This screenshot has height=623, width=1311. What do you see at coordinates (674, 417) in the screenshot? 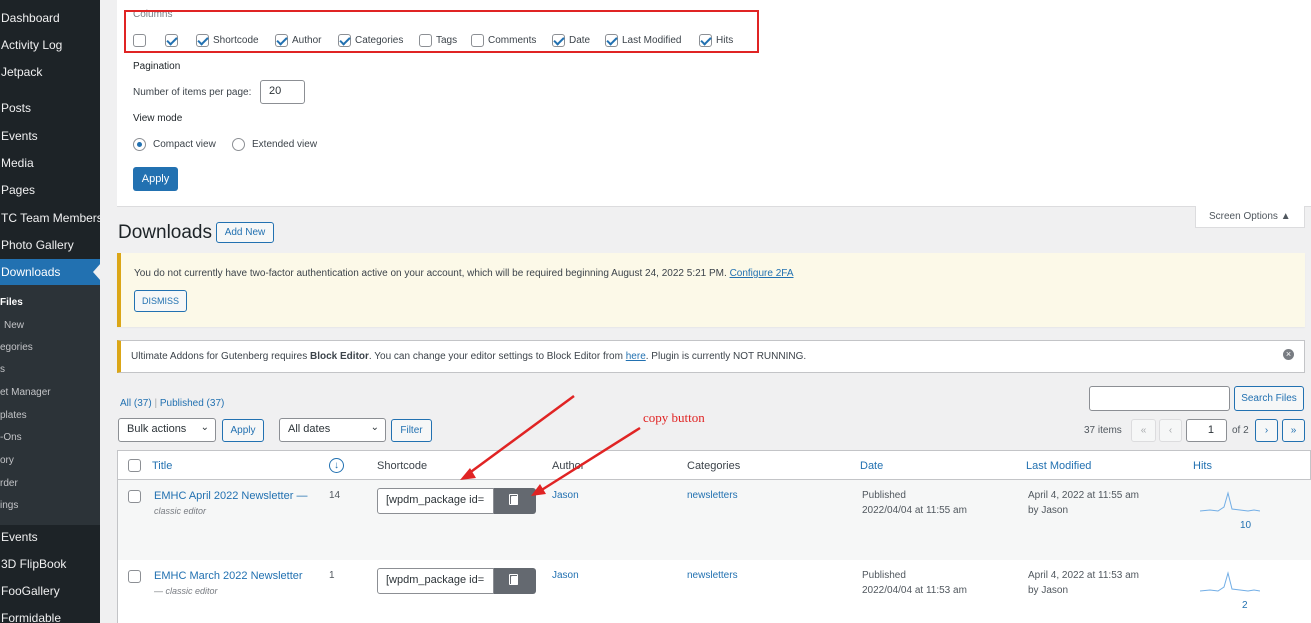
I see `copy-button-annotation: copy button` at bounding box center [674, 417].